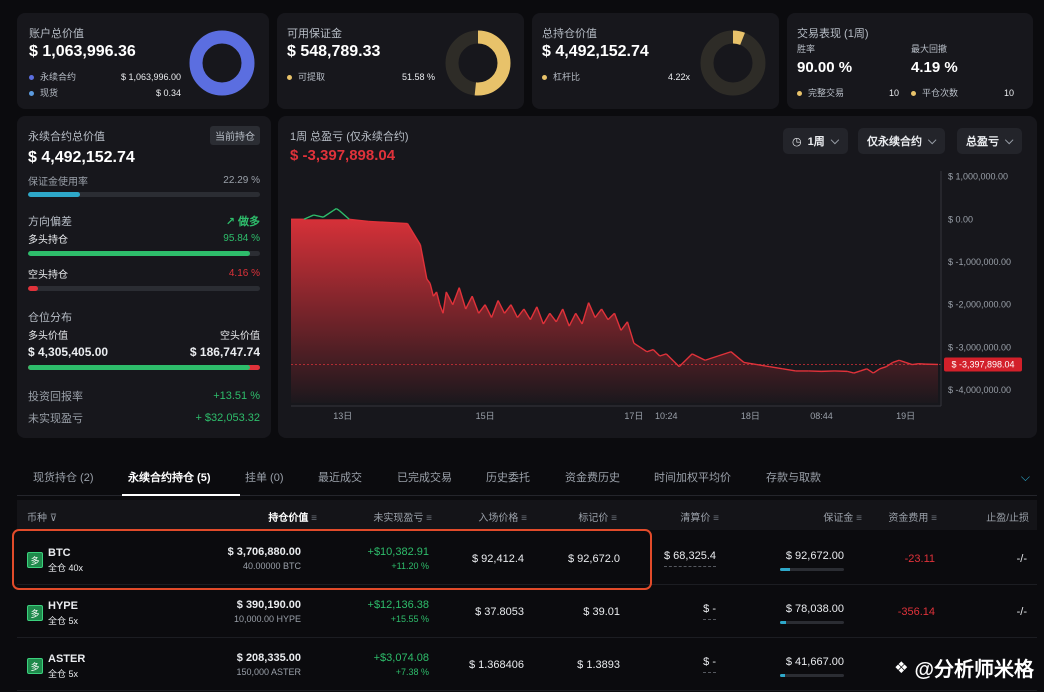 The width and height of the screenshot is (1044, 692). What do you see at coordinates (814, 662) in the screenshot?
I see `margin-amount: $ 41,667.00` at bounding box center [814, 662].